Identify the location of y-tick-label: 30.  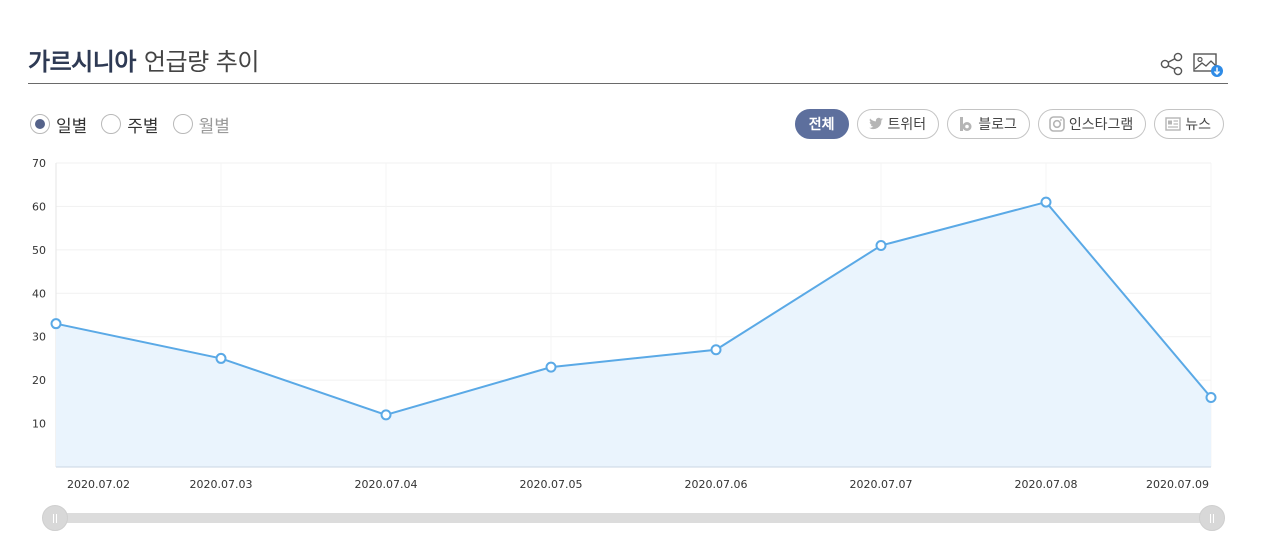
(39, 337).